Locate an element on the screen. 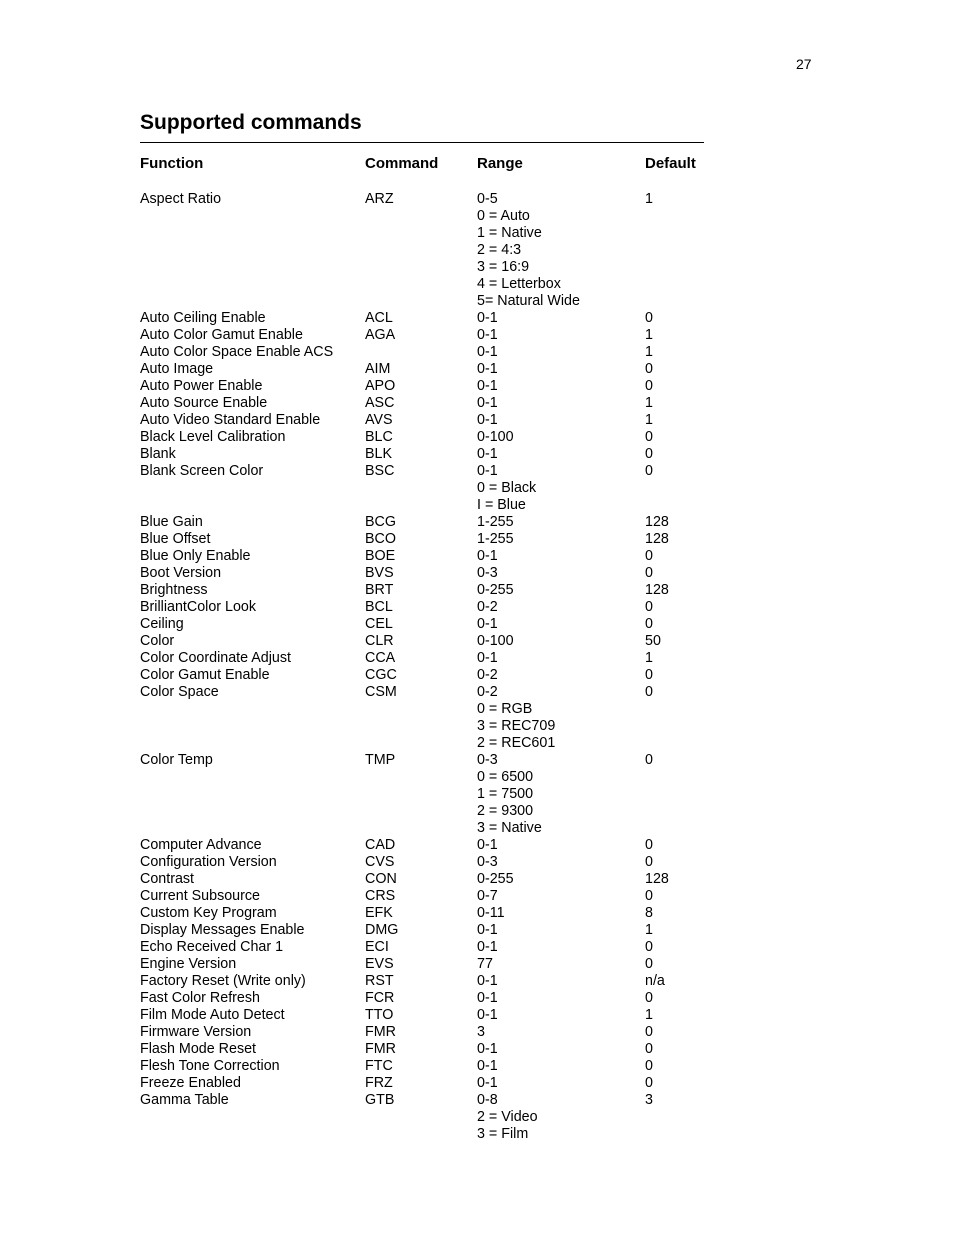 This screenshot has height=1235, width=954. command-cell: BCL is located at coordinates (379, 607).